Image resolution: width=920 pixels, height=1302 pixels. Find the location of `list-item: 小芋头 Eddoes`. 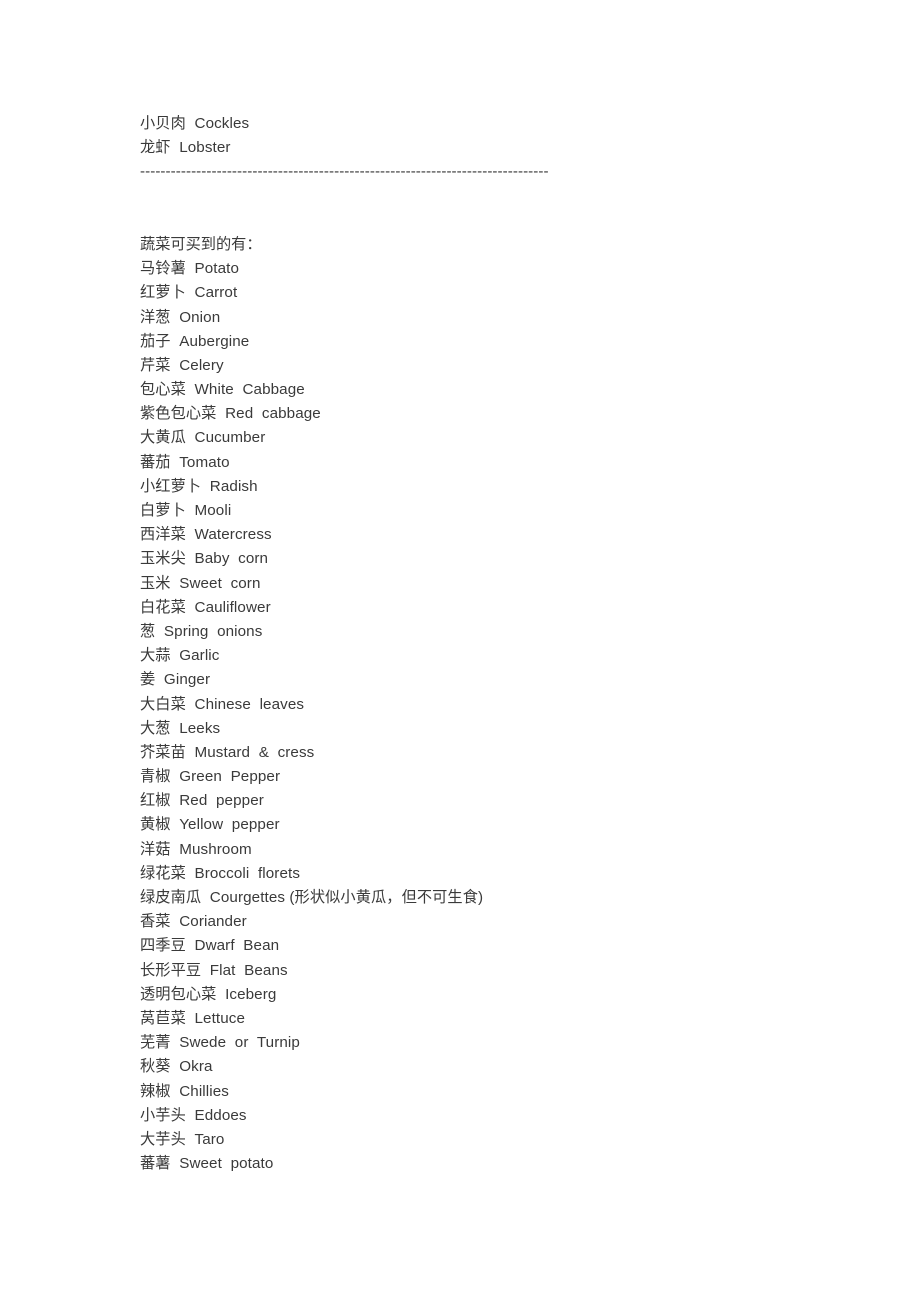

list-item: 小芋头 Eddoes is located at coordinates (193, 1115).